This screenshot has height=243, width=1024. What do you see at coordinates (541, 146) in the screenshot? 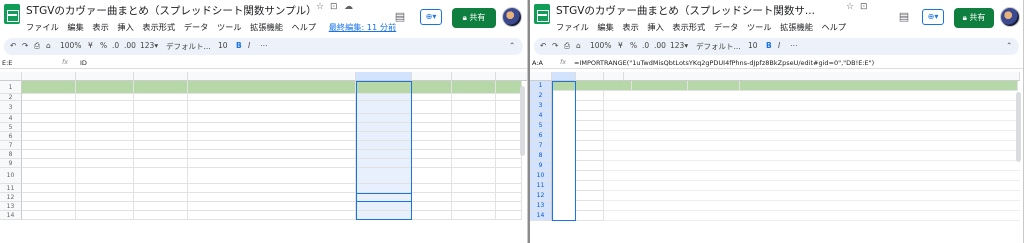
I see `row-number: 7` at bounding box center [541, 146].